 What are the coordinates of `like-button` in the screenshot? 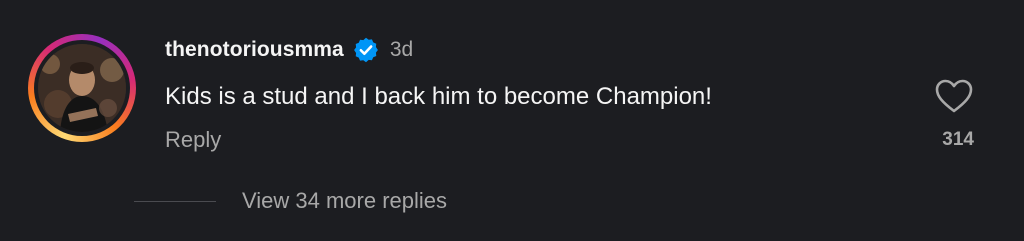 It's located at (954, 96).